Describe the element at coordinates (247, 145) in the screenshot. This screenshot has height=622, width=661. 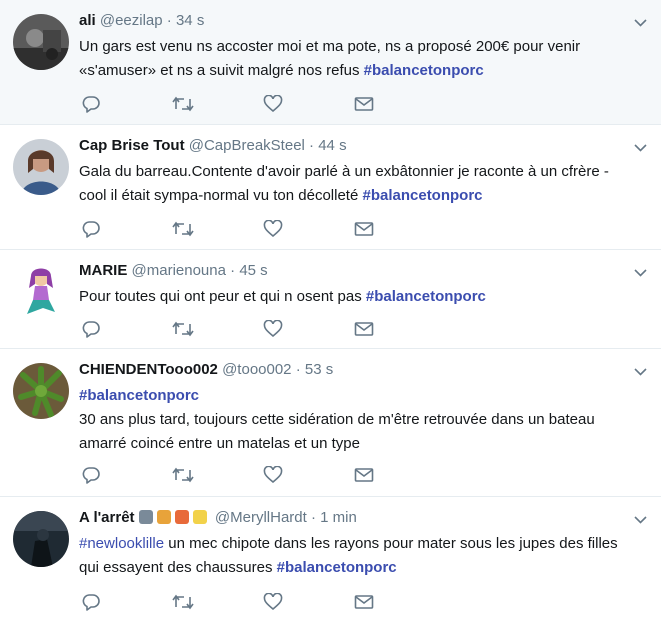
I see `author-handle: @CapBreakSteel` at that location.